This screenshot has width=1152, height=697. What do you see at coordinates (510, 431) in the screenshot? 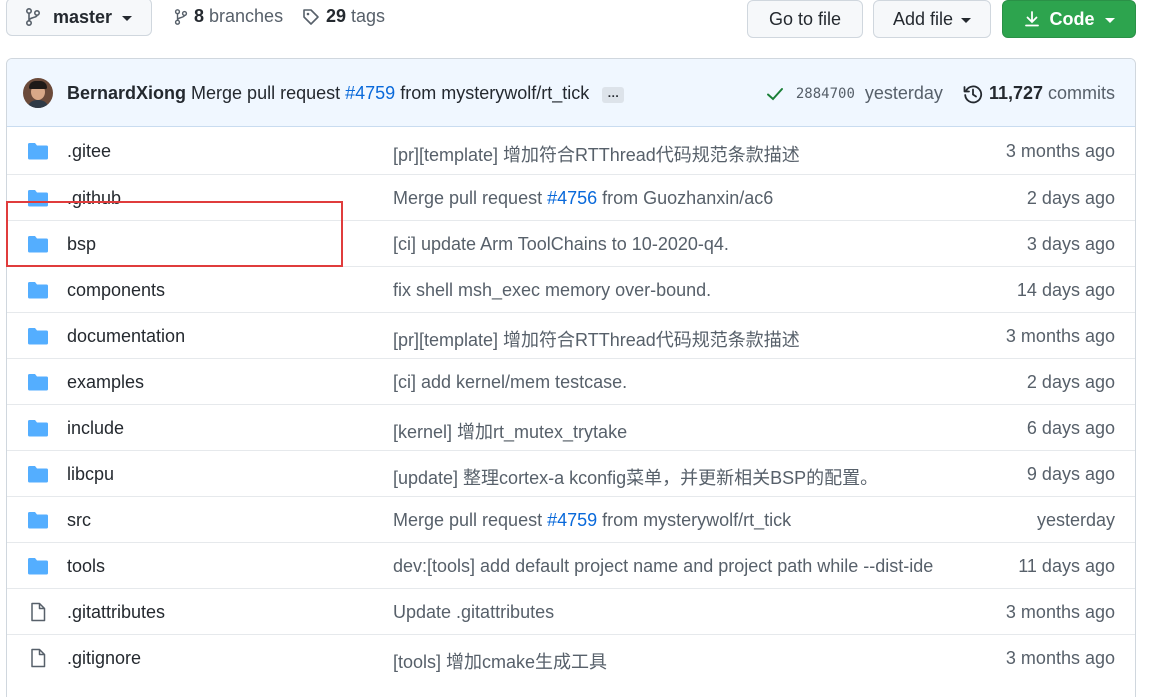
I see `commit-message-link: [kernel] 增加rt_mutex_trytake` at bounding box center [510, 431].